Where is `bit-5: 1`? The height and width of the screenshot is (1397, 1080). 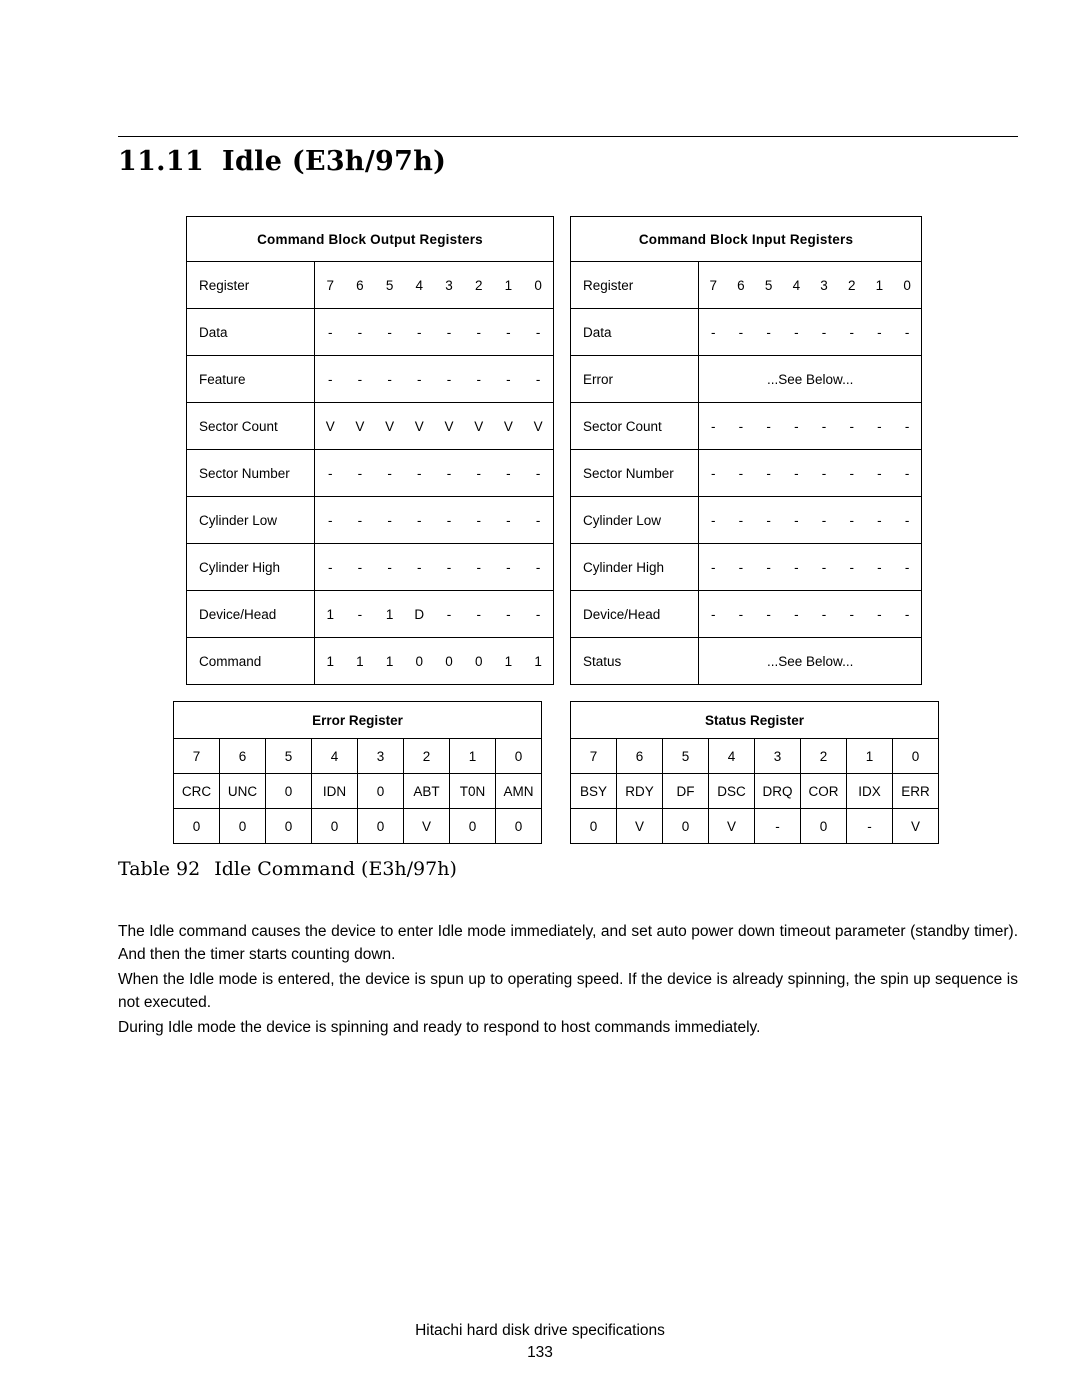 bit-5: 1 is located at coordinates (389, 661).